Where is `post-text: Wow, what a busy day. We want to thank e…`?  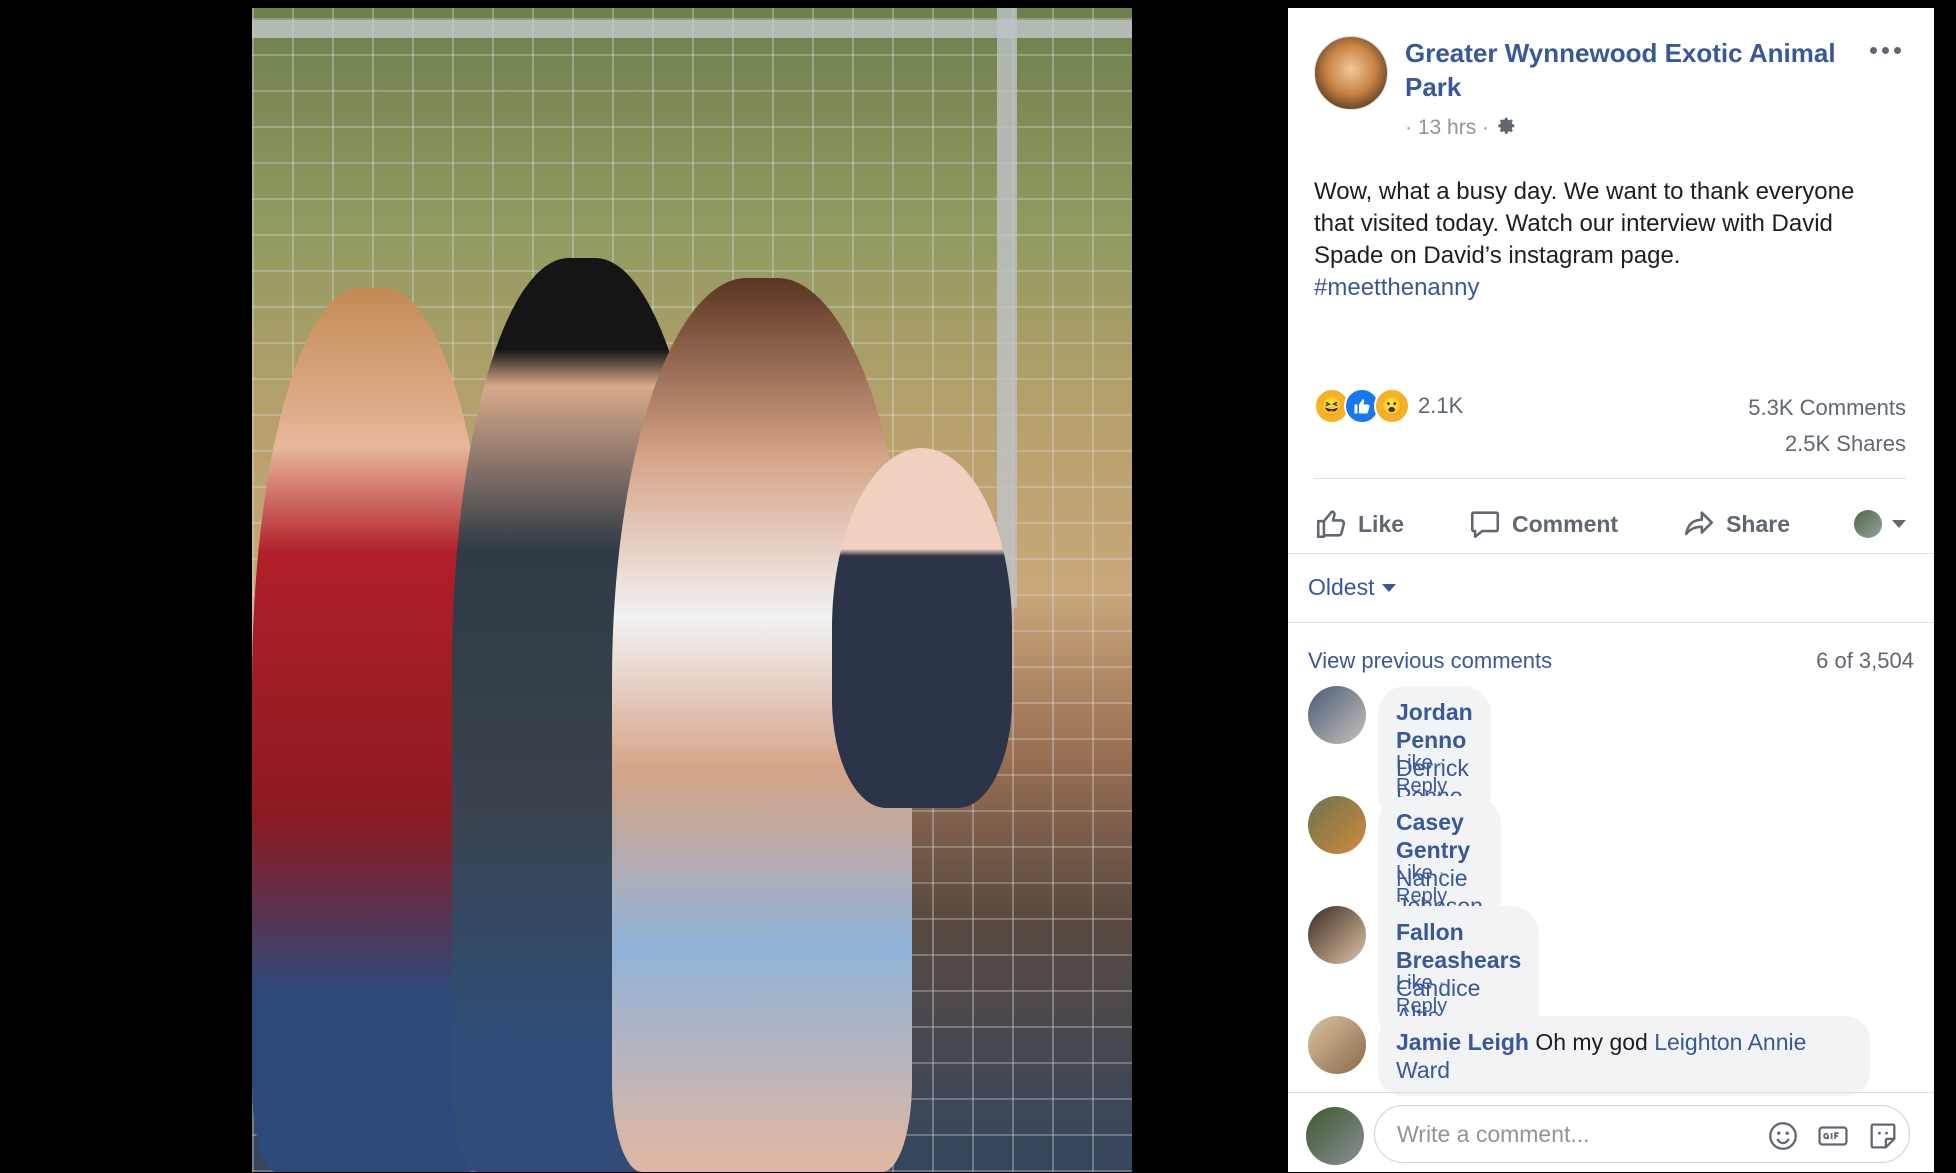 post-text: Wow, what a busy day. We want to thank e… is located at coordinates (1604, 240).